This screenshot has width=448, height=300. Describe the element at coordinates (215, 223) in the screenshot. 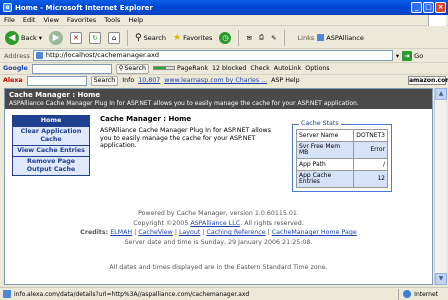

I see `aspalliance-link: ASPAlliance LLC` at that location.